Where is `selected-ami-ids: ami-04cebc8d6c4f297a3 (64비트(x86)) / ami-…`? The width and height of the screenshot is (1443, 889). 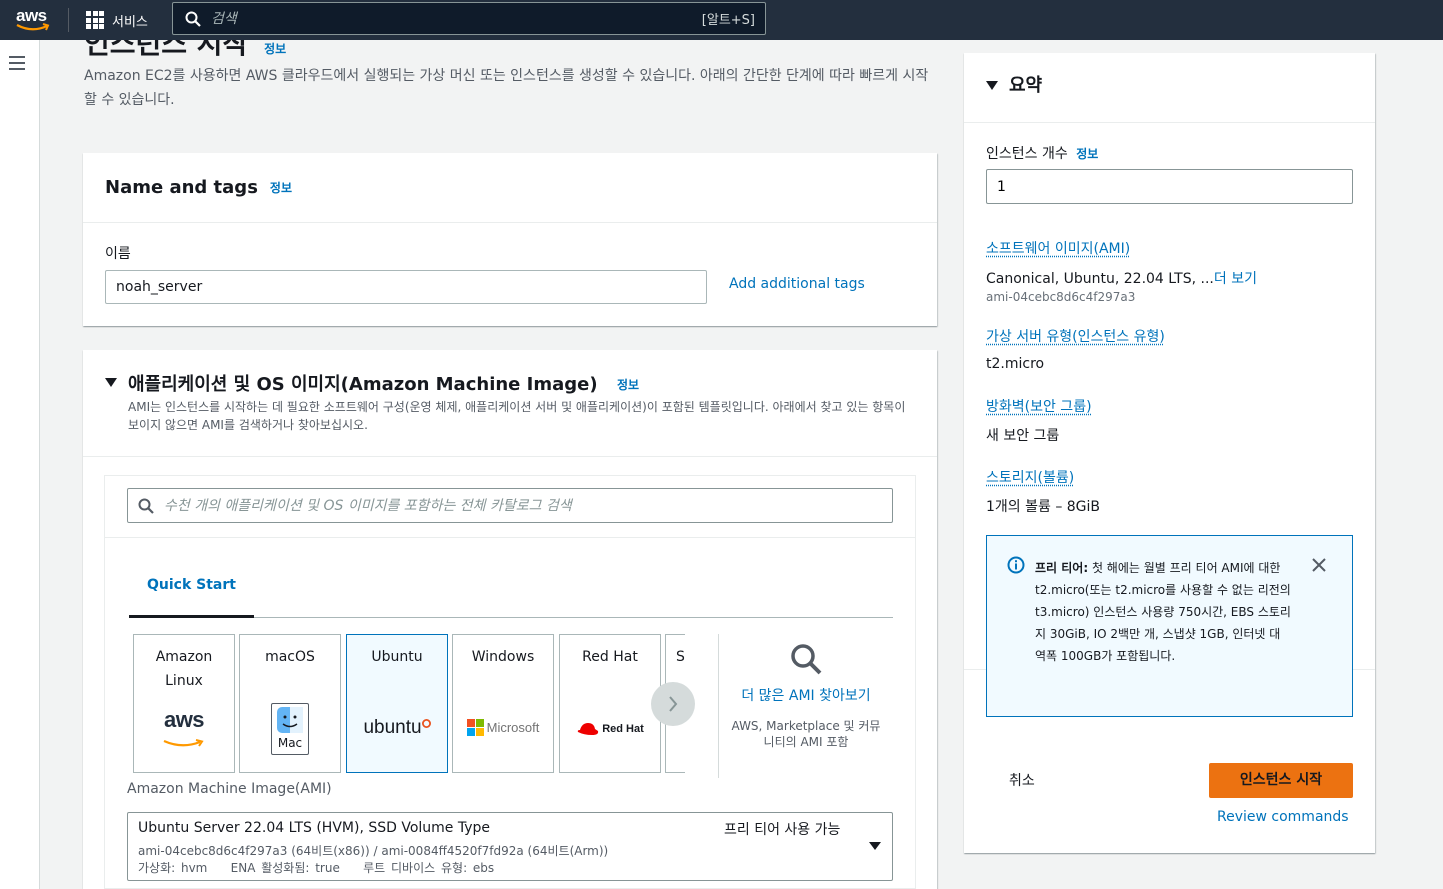
selected-ami-ids: ami-04cebc8d6c4f297a3 (64비트(x86)) / ami-… is located at coordinates (373, 851).